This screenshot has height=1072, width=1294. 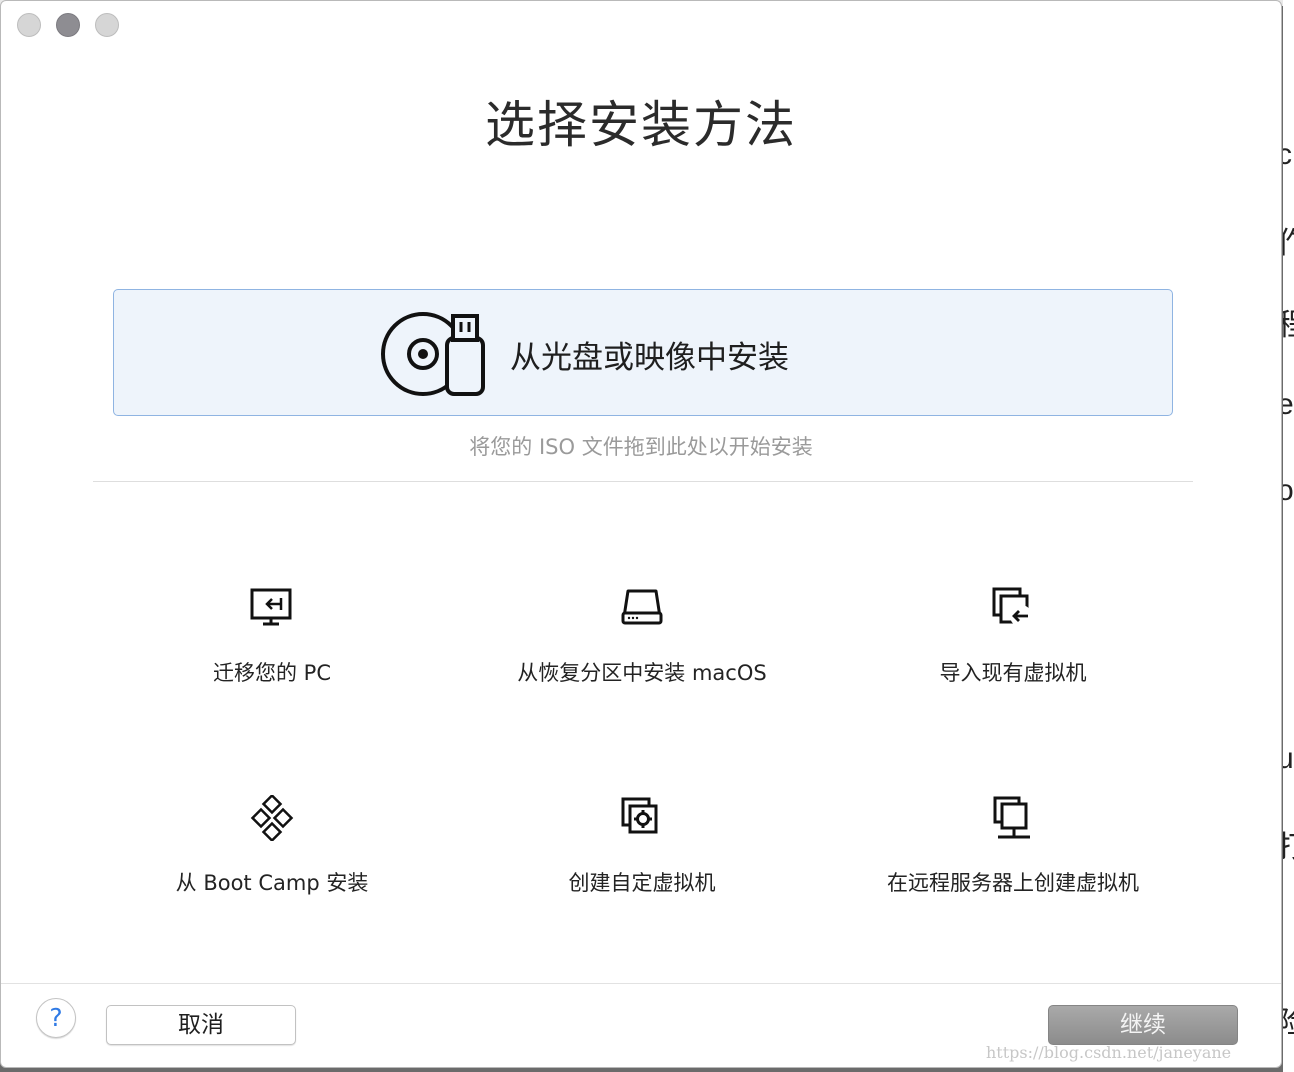 I want to click on bootcamp-icon, so click(x=272, y=818).